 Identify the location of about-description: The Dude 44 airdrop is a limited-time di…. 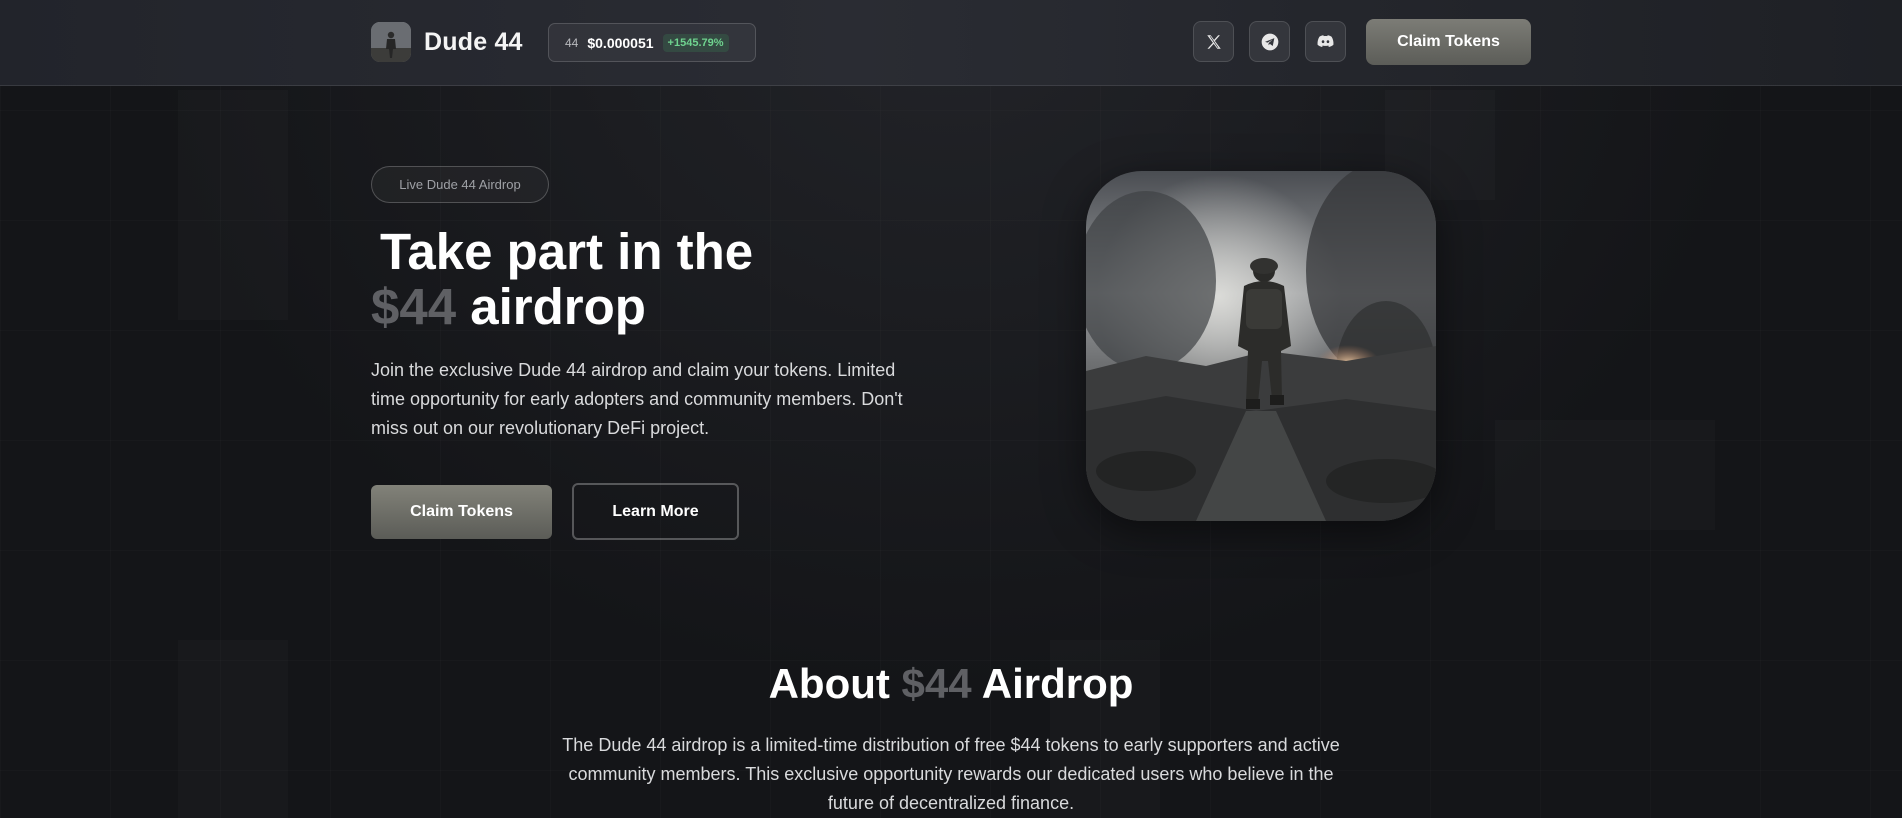
(951, 774).